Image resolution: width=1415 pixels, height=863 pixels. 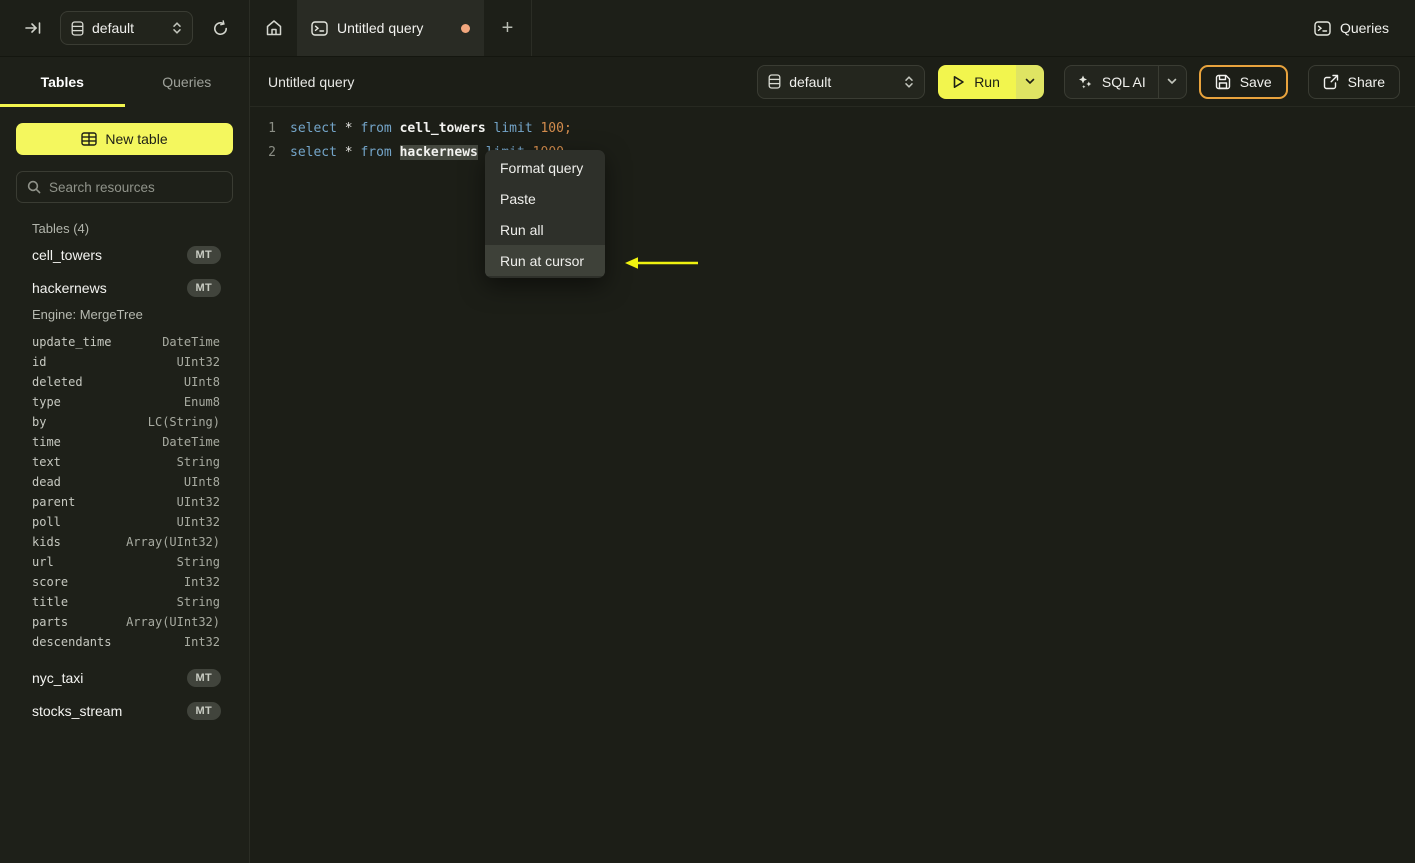 What do you see at coordinates (545, 198) in the screenshot?
I see `context-menu-item-paste: Paste` at bounding box center [545, 198].